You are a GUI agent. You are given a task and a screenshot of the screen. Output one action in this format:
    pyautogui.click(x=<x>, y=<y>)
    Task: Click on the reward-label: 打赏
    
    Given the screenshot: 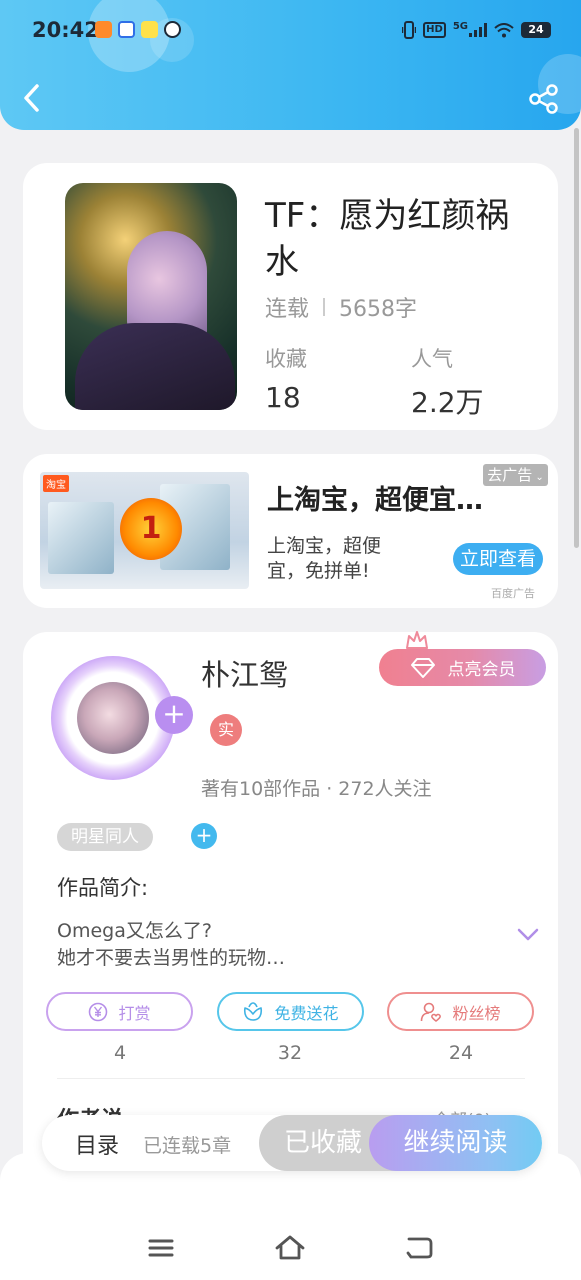 What is the action you would take?
    pyautogui.click(x=134, y=1013)
    